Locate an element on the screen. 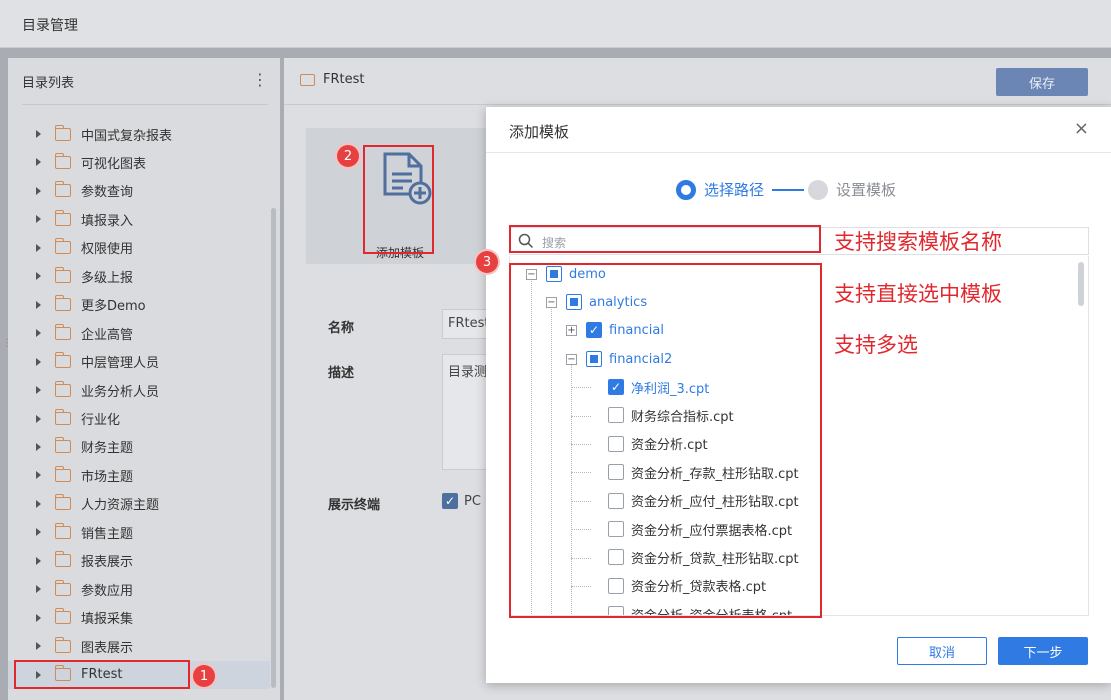 The width and height of the screenshot is (1111, 700). pc-label: PC is located at coordinates (472, 501).